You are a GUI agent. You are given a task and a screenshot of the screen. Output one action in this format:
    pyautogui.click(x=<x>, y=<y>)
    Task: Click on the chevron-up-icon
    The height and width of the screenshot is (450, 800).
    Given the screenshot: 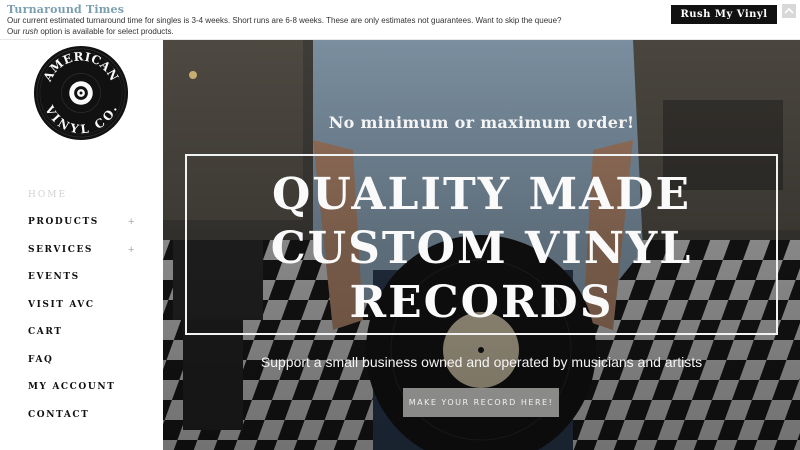 What is the action you would take?
    pyautogui.click(x=789, y=10)
    